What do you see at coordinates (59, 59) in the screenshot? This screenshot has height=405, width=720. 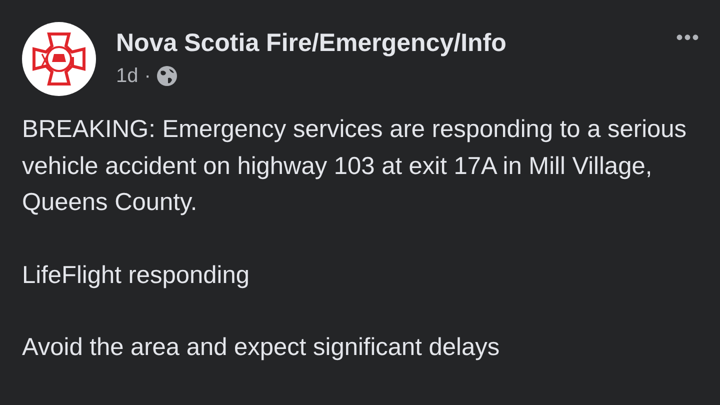 I see `fire-cross-logo-icon` at bounding box center [59, 59].